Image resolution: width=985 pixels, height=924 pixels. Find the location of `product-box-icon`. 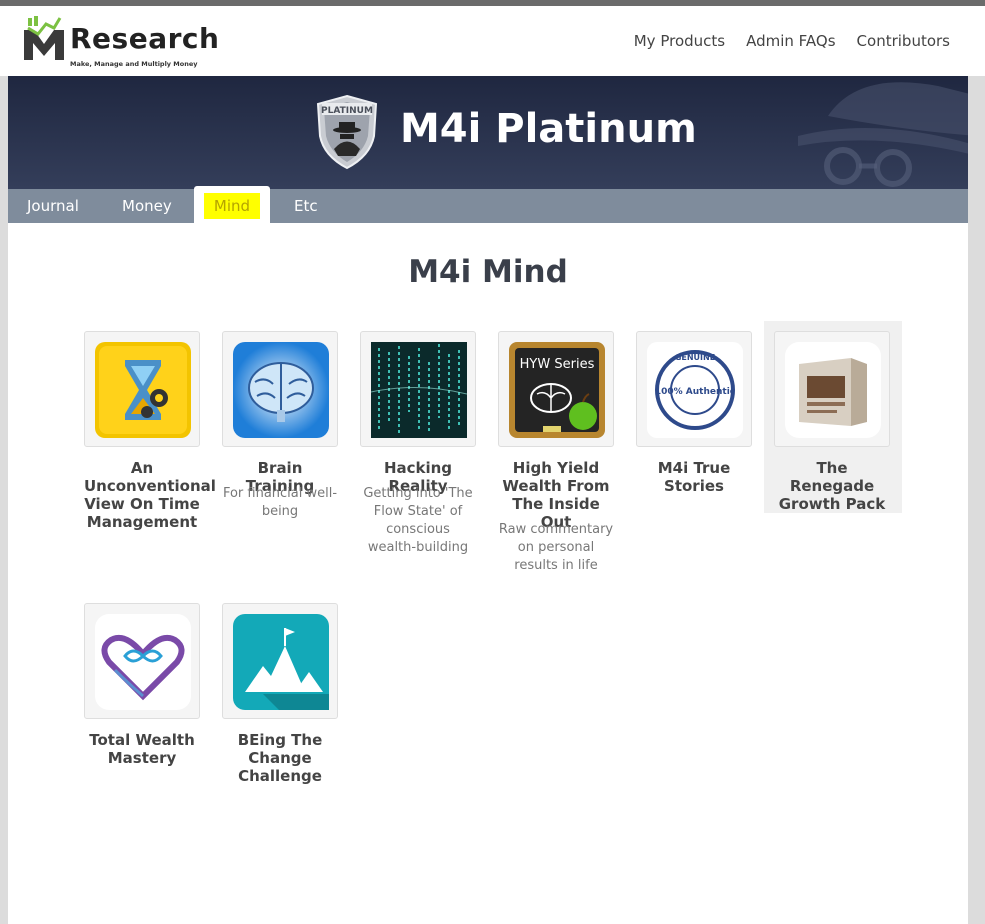

product-box-icon is located at coordinates (833, 390).